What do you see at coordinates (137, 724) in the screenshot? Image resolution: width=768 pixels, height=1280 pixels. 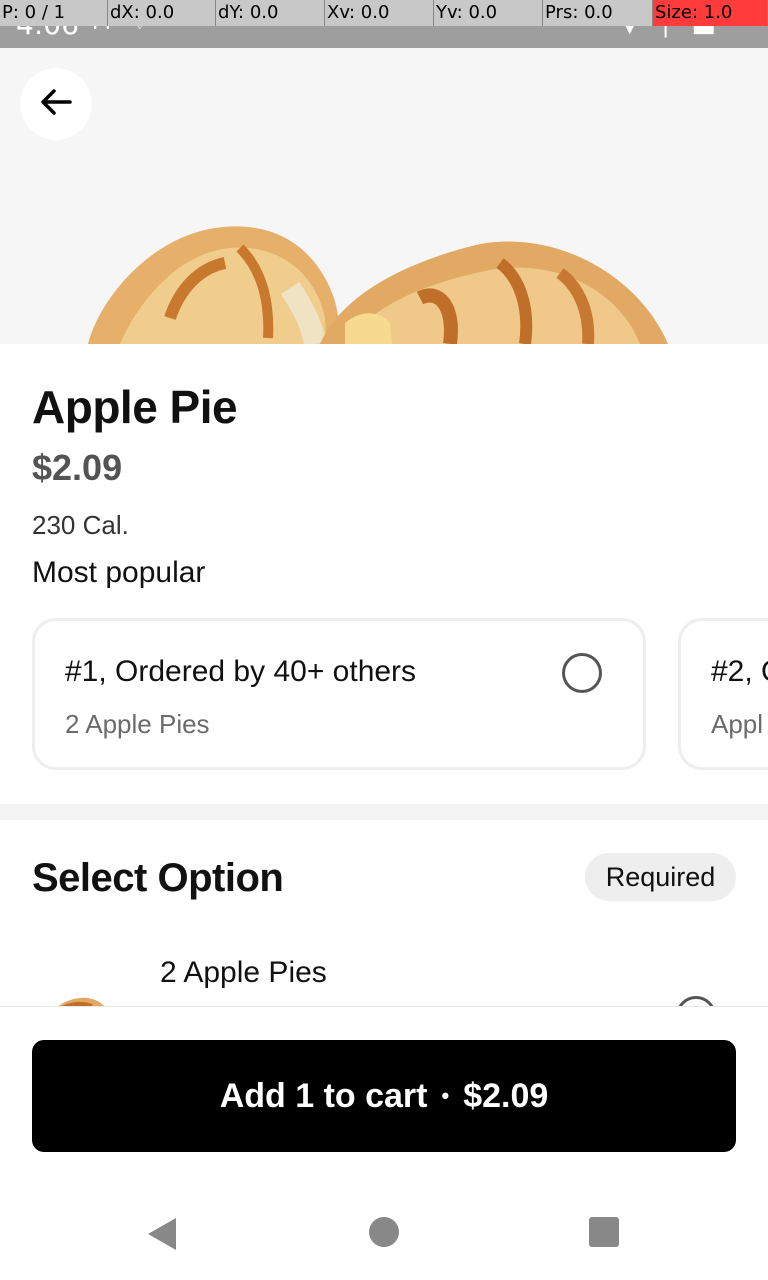 I see `popular-card-subtitle: 2 Apple Pies` at bounding box center [137, 724].